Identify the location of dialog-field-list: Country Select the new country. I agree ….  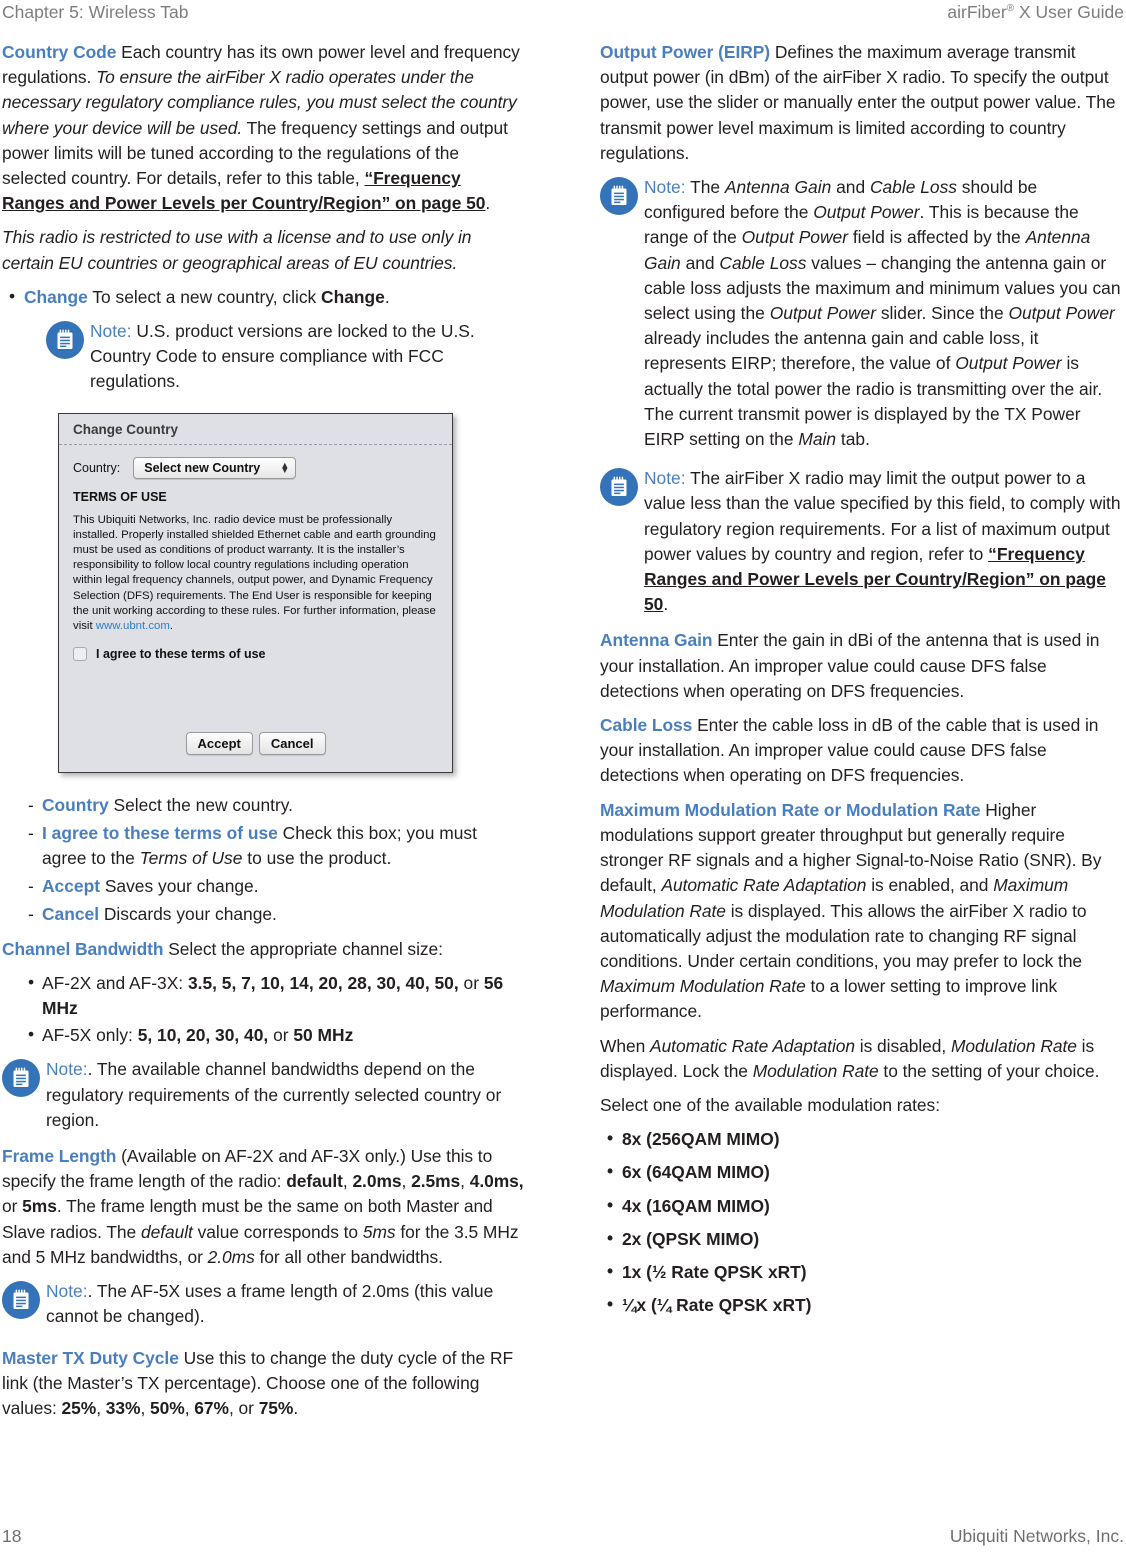
(263, 860).